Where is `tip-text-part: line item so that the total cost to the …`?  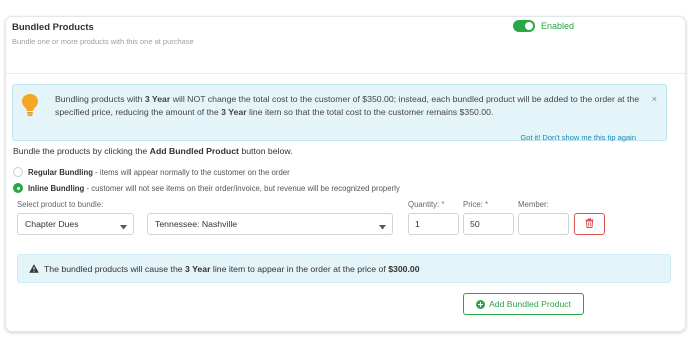 tip-text-part: line item so that the total cost to the … is located at coordinates (370, 112).